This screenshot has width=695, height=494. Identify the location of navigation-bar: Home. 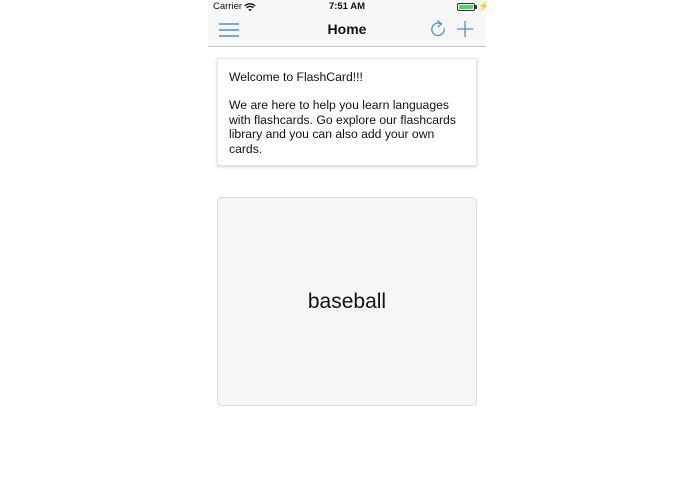
(347, 30).